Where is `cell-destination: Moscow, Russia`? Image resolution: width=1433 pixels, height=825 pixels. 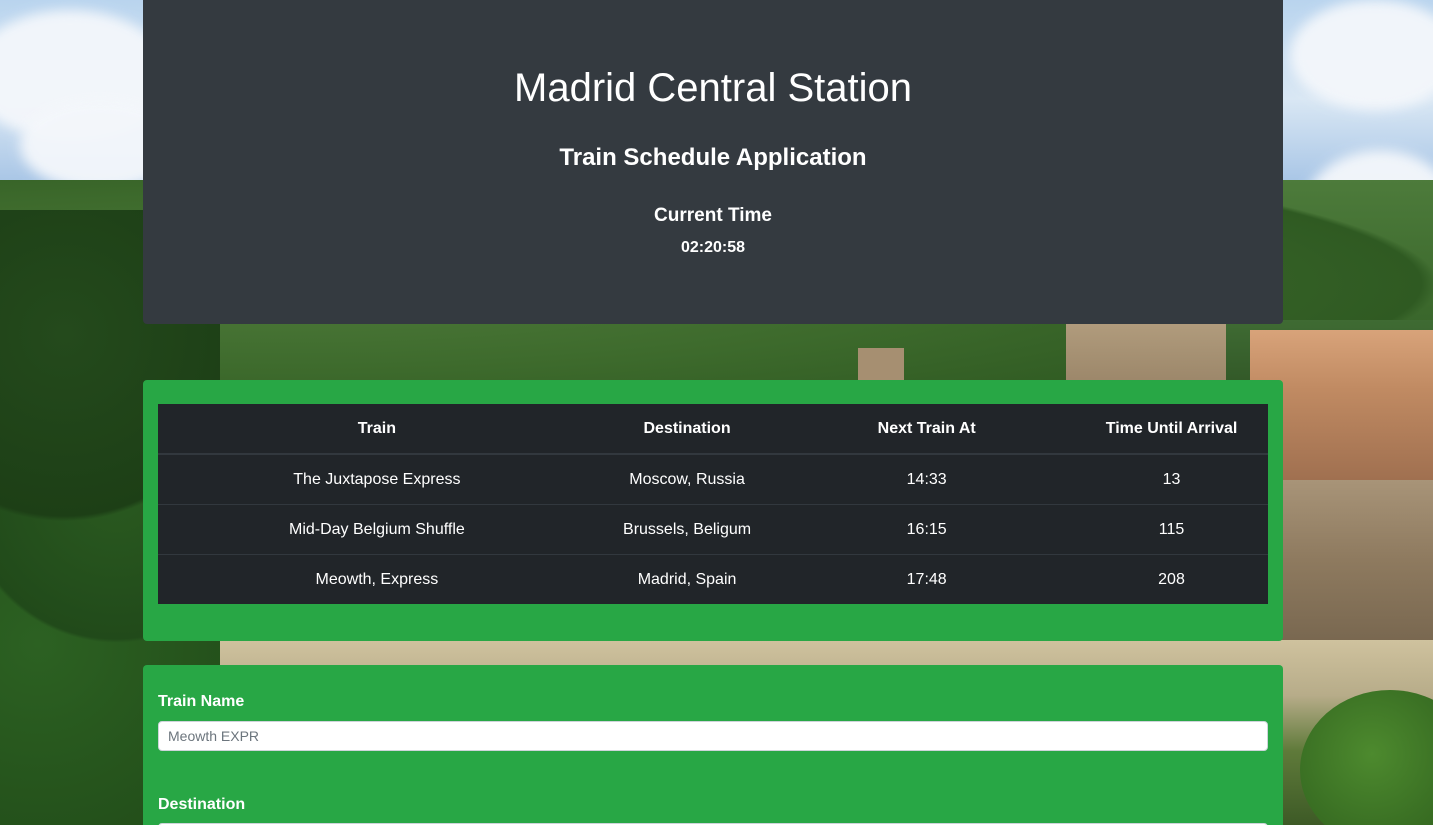 cell-destination: Moscow, Russia is located at coordinates (687, 479).